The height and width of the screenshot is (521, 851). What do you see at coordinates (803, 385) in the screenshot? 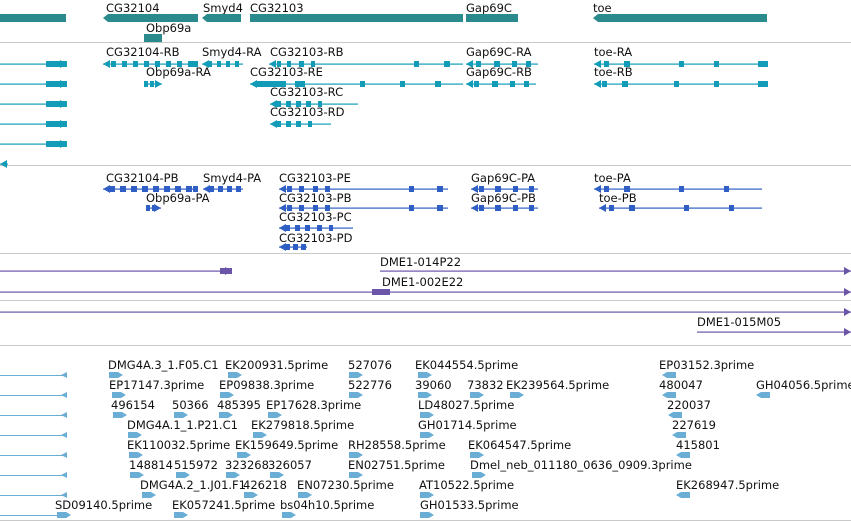
I see `feature-label: GH04056.5prime` at bounding box center [803, 385].